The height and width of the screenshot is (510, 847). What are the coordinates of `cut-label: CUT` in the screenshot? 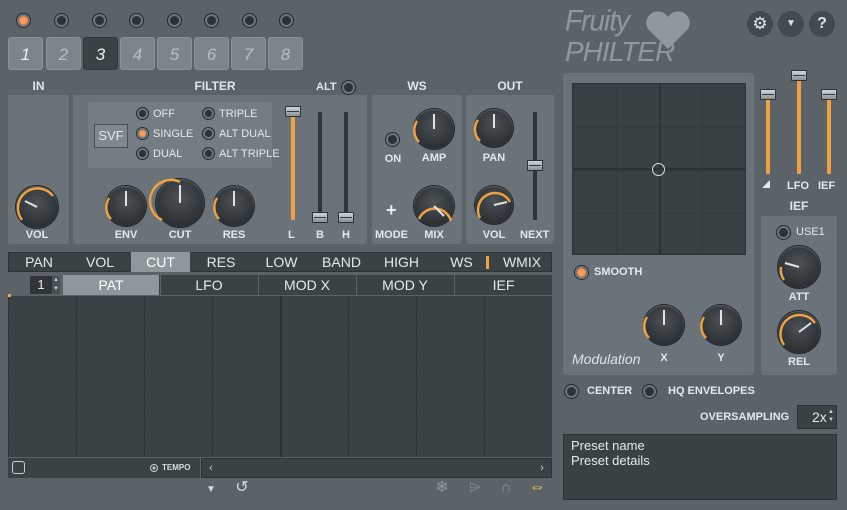 It's located at (180, 235).